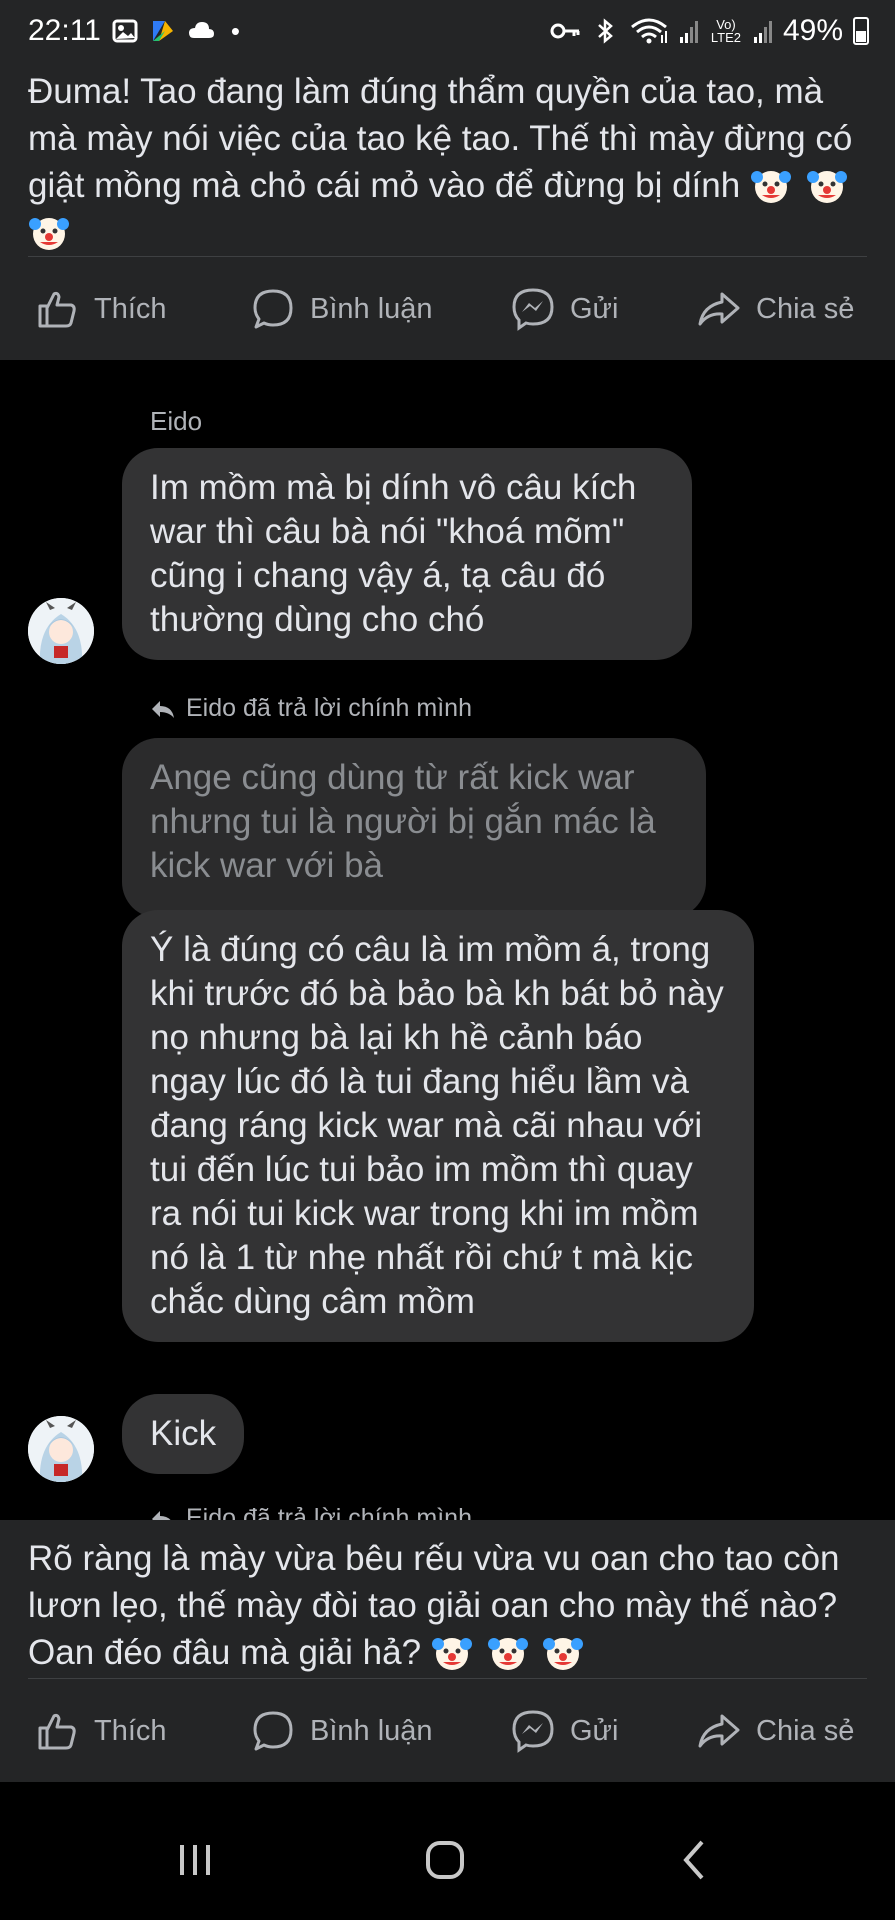 This screenshot has width=895, height=1920. I want to click on emoji-group, so click(509, 1652).